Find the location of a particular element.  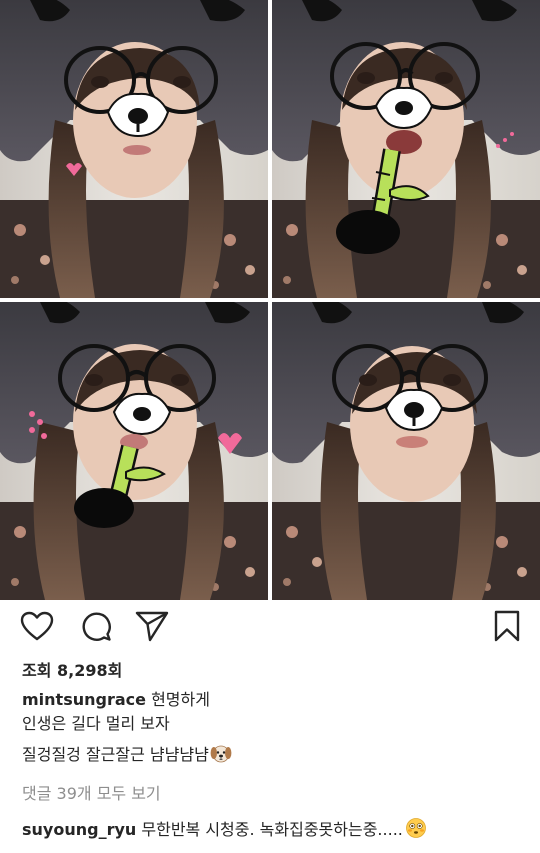

share-button is located at coordinates (152, 626).